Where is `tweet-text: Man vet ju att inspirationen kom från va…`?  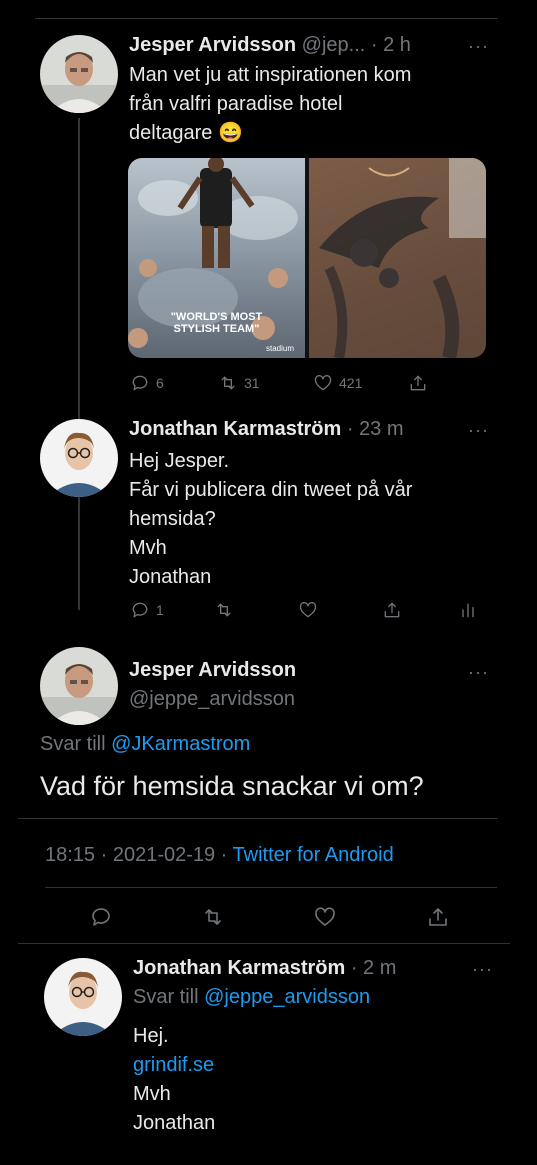
tweet-text: Man vet ju att inspirationen kom från va… is located at coordinates (270, 104).